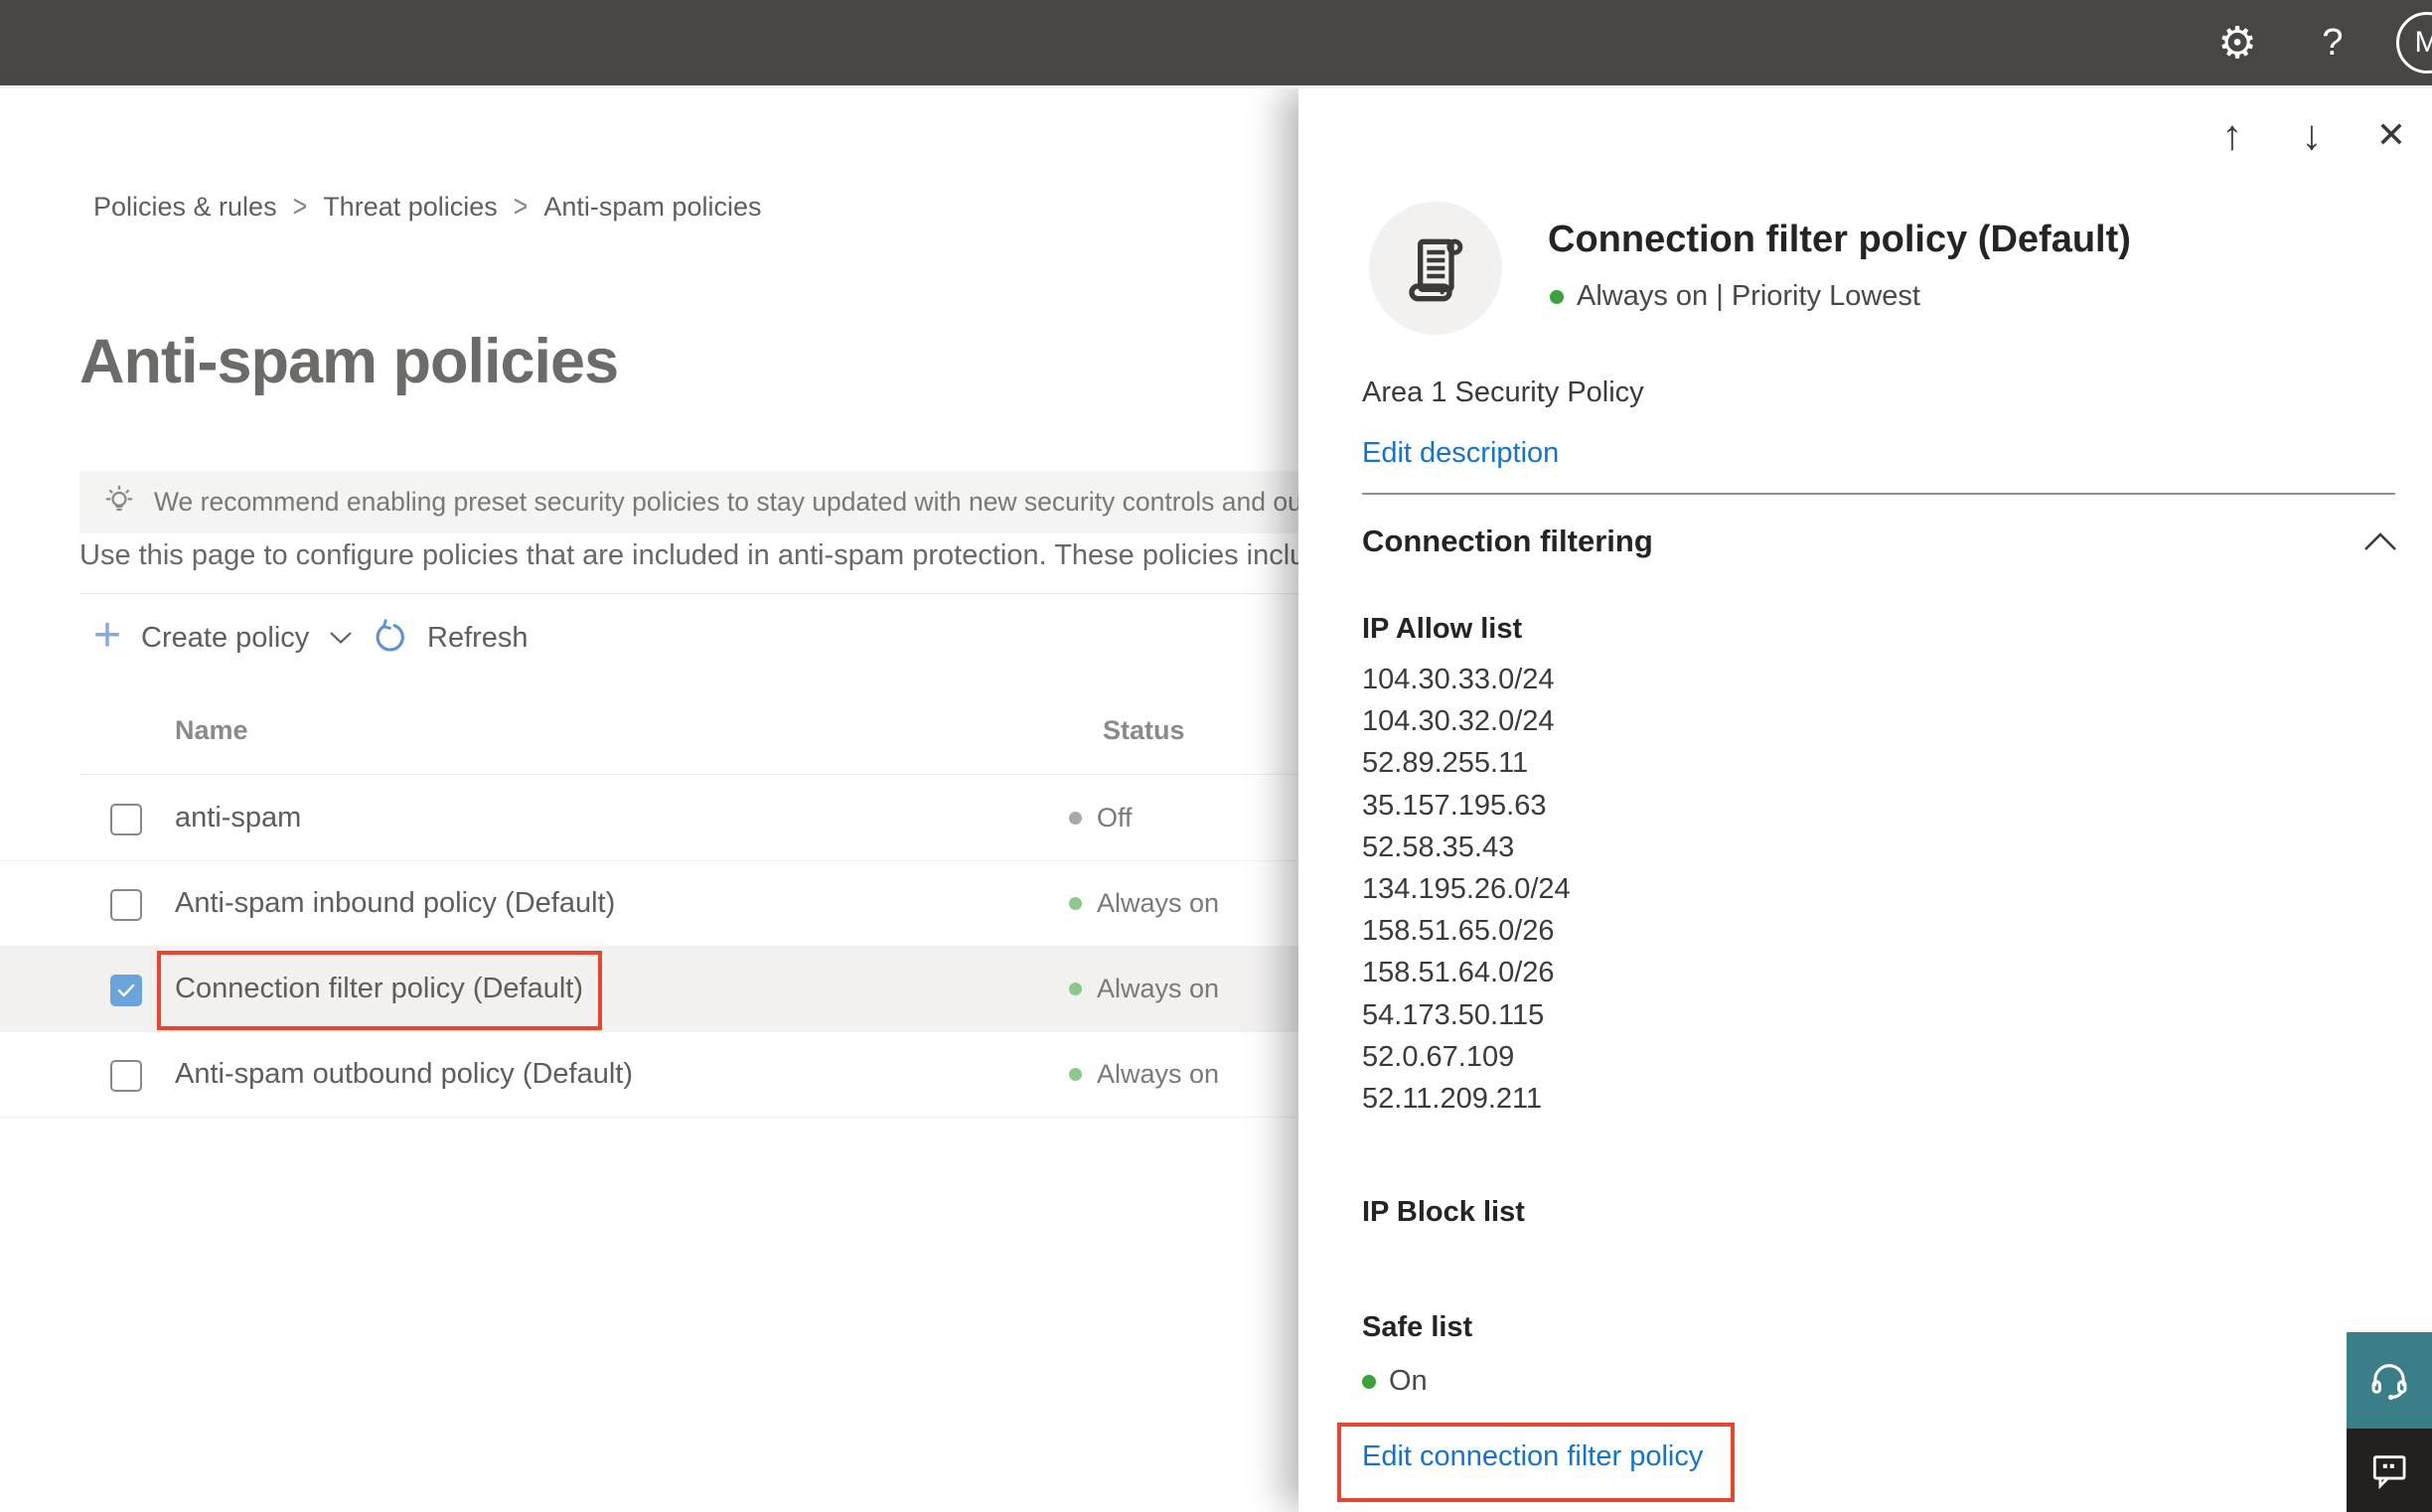 This screenshot has height=1512, width=2432. Describe the element at coordinates (478, 637) in the screenshot. I see `refresh-label: Refresh` at that location.